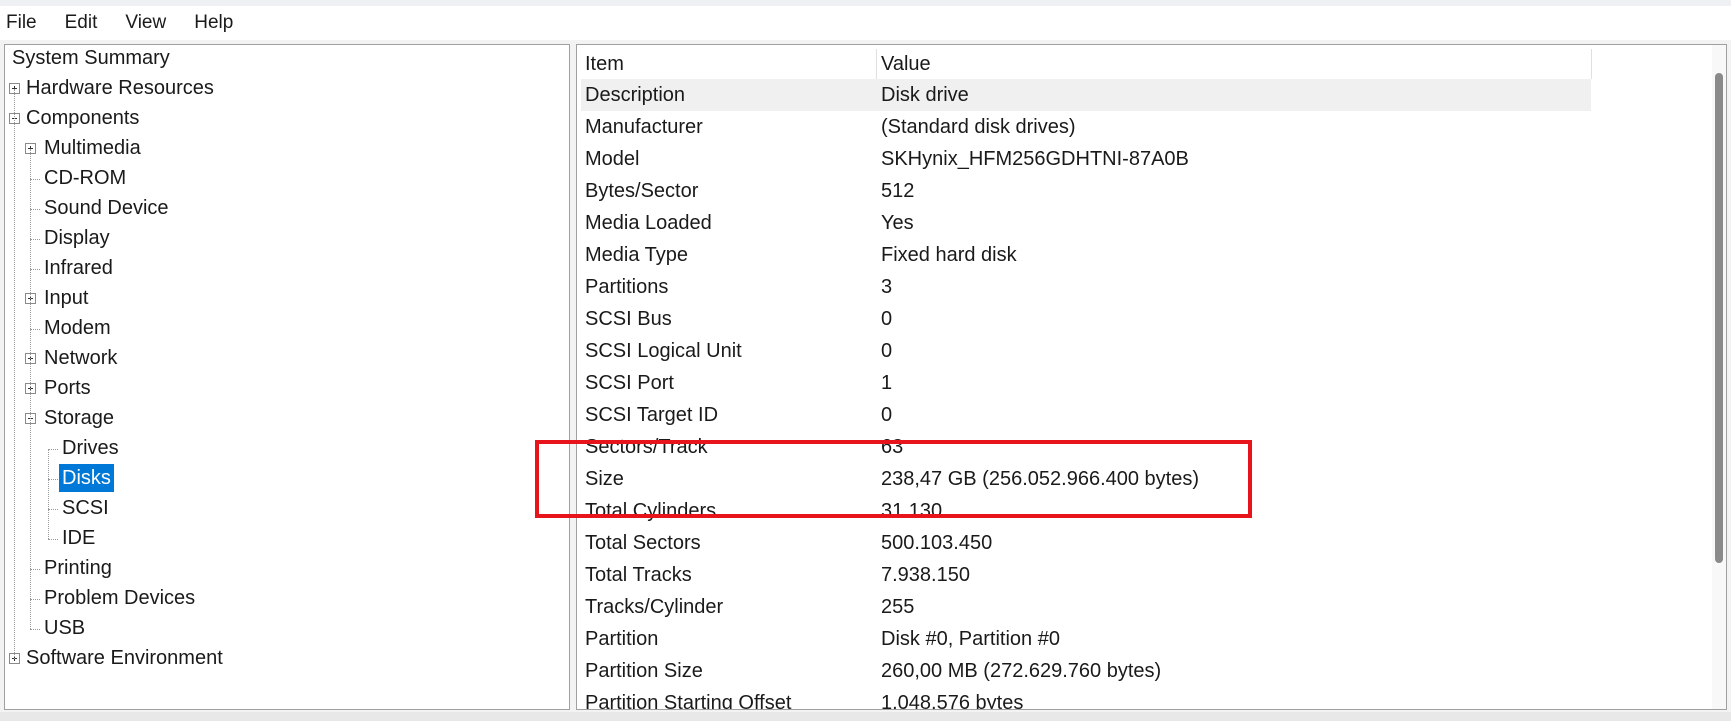 This screenshot has width=1731, height=721. What do you see at coordinates (86, 478) in the screenshot?
I see `tree-item-disks: Disks` at bounding box center [86, 478].